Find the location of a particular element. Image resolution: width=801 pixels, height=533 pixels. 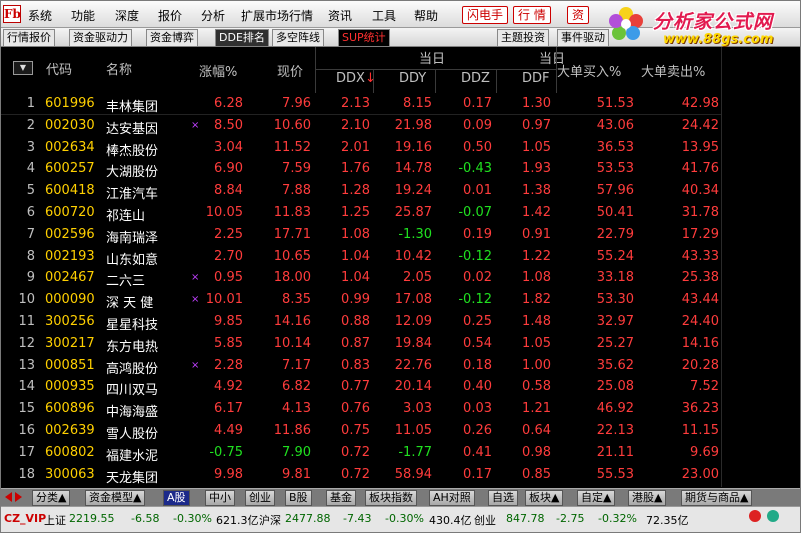

col-header-ddz: DDZ is located at coordinates (475, 78).